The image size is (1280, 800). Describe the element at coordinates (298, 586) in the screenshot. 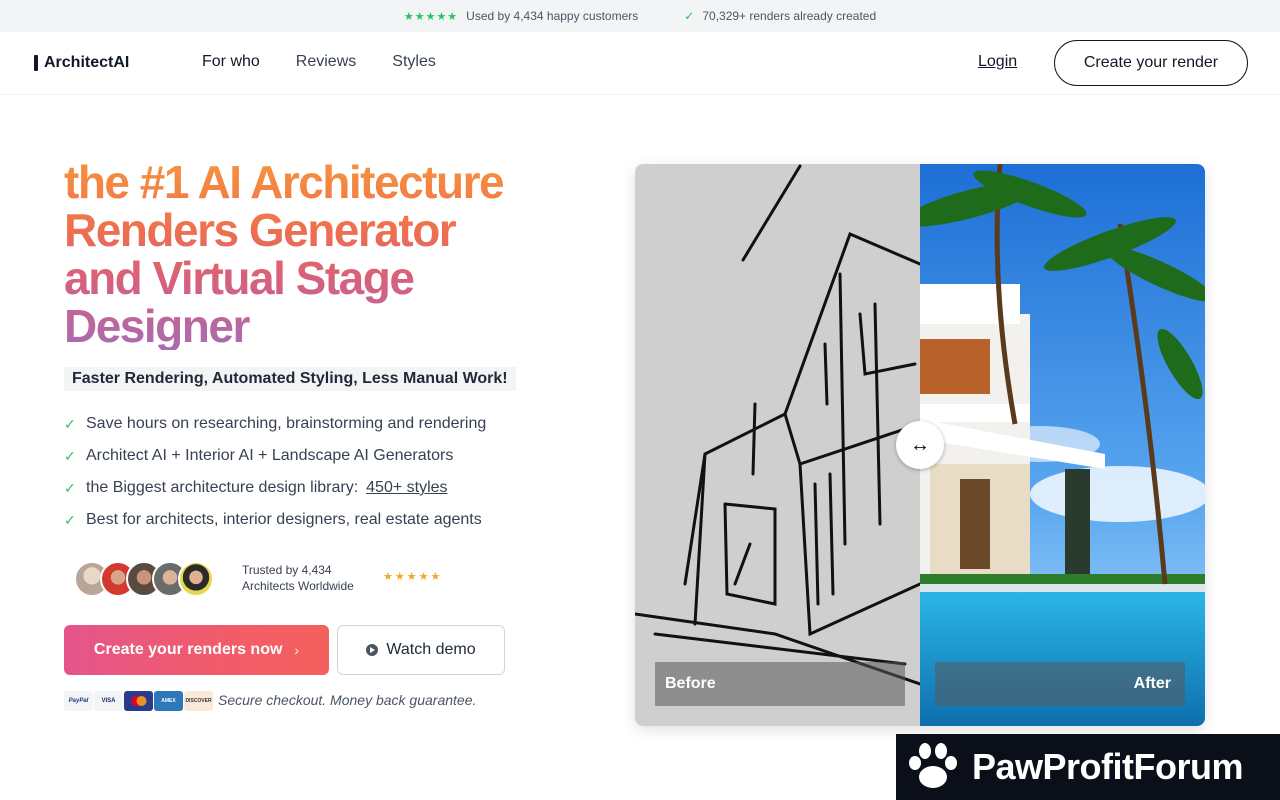

I see `trust-line-2: Architects Worldwide` at that location.